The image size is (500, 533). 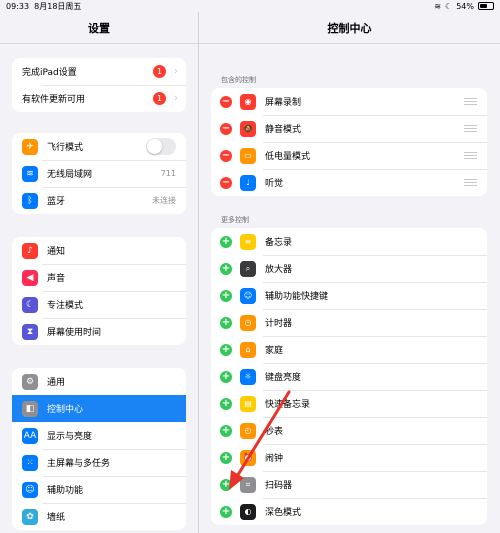 What do you see at coordinates (248, 457) in the screenshot?
I see `alarm-icon: ⏰` at bounding box center [248, 457].